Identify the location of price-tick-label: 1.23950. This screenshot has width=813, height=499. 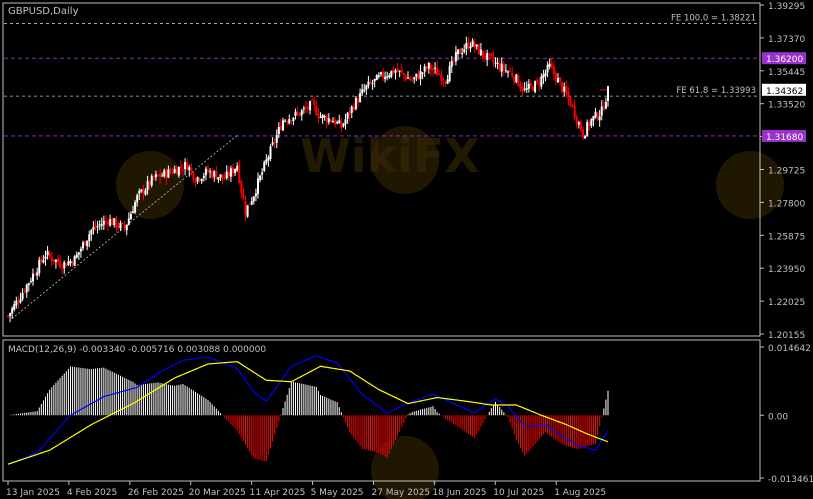
(786, 270).